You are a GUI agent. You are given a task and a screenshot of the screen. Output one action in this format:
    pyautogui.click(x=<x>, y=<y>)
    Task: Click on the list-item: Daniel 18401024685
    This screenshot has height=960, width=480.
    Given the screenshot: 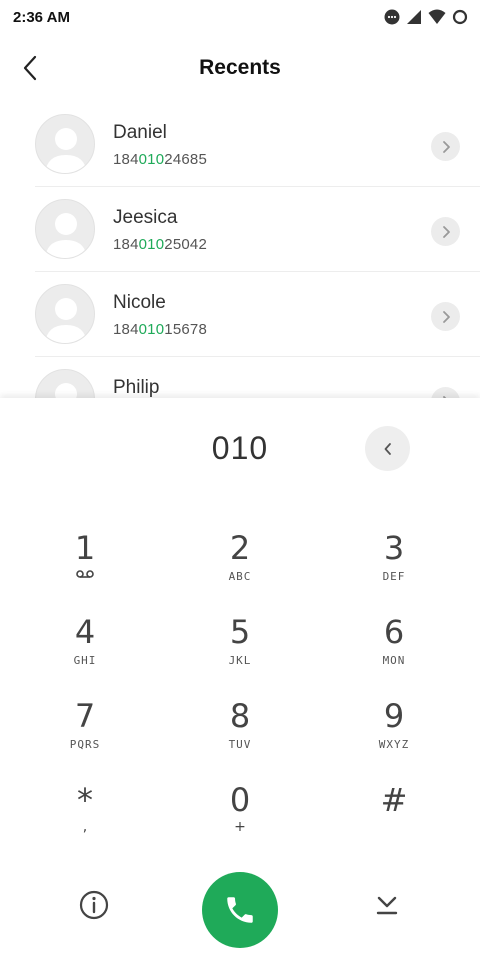 What is the action you would take?
    pyautogui.click(x=240, y=144)
    